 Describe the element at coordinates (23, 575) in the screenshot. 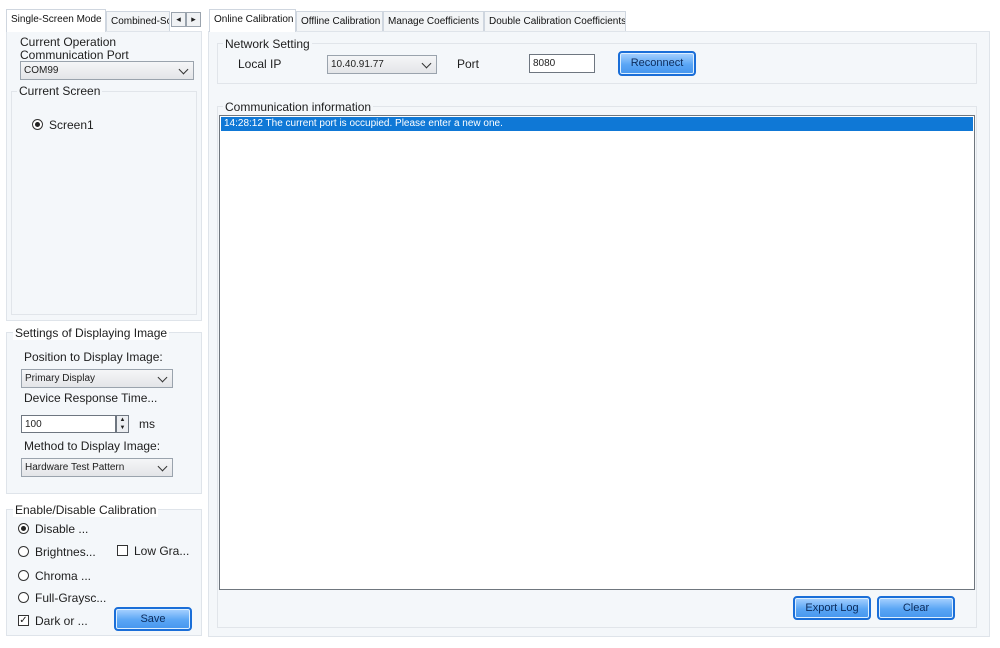

I see `chroma-radio` at that location.